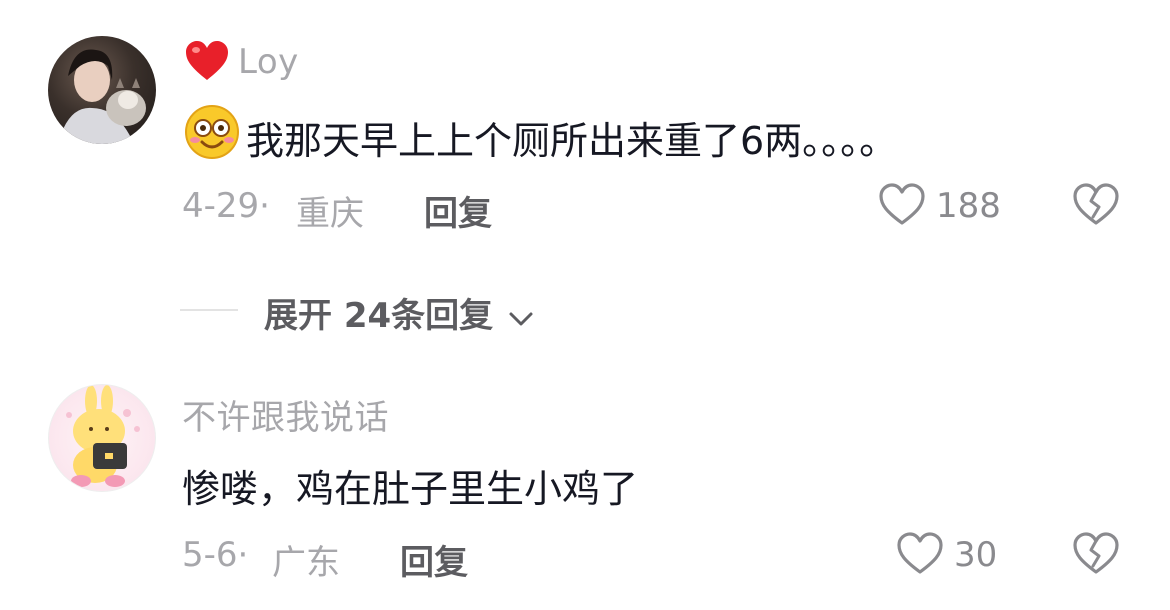 The height and width of the screenshot is (610, 1170). What do you see at coordinates (226, 206) in the screenshot?
I see `comment-date: 4-29·` at bounding box center [226, 206].